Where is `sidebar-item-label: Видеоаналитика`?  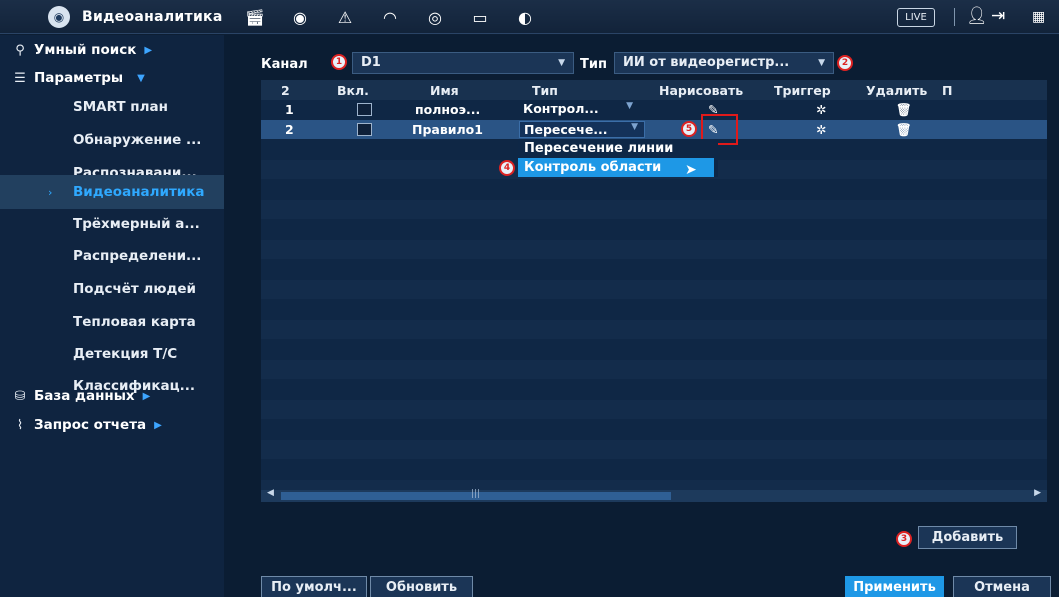 sidebar-item-label: Видеоаналитика is located at coordinates (139, 192).